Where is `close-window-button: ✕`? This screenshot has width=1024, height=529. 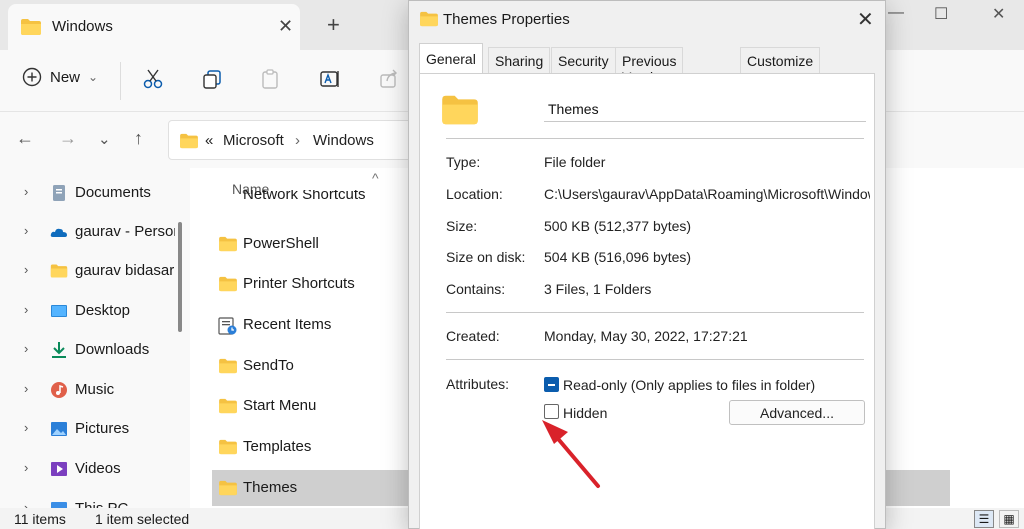
close-window-button: ✕ is located at coordinates (998, 14).